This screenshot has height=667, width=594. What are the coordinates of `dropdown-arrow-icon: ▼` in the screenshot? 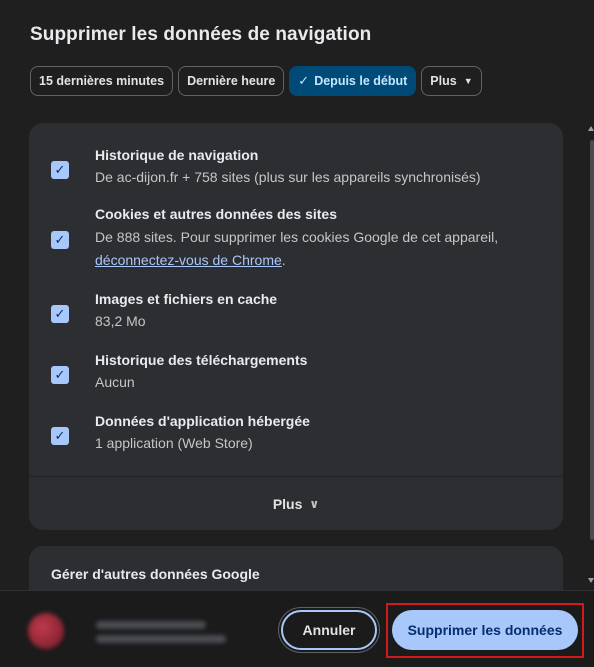 It's located at (468, 81).